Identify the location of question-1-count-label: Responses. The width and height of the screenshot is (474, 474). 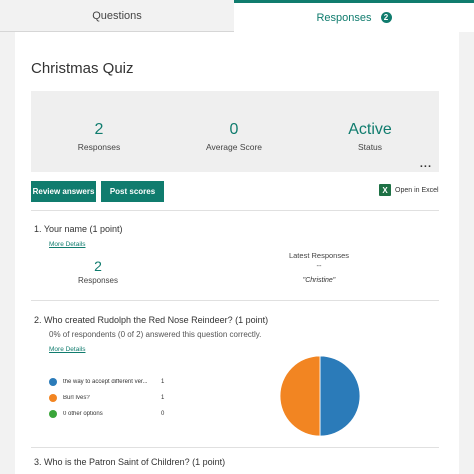
(98, 280).